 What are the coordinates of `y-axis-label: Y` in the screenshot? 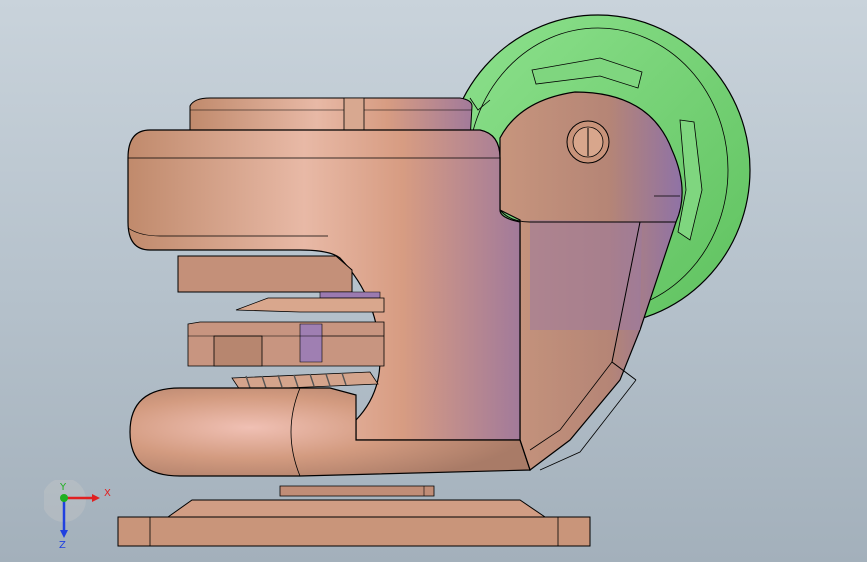 It's located at (63, 487).